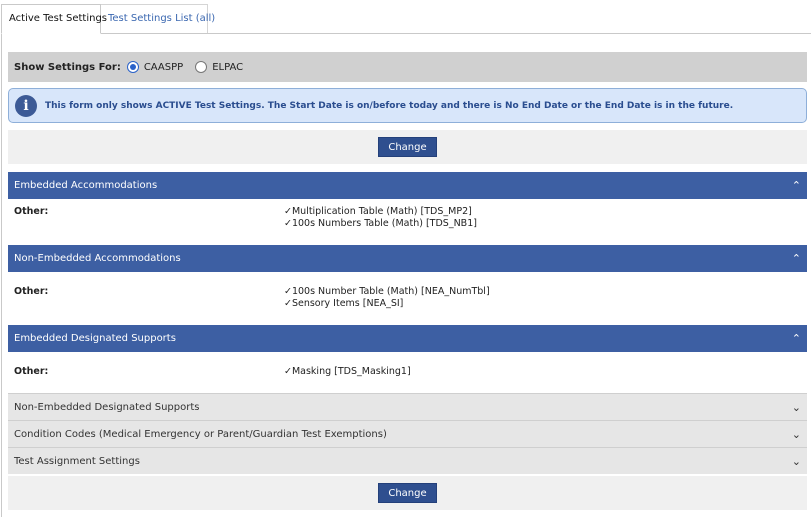 This screenshot has height=517, width=811. What do you see at coordinates (407, 258) in the screenshot?
I see `section-header-non-embedded-accommodations: Non-Embedded Accommodations ⌃` at bounding box center [407, 258].